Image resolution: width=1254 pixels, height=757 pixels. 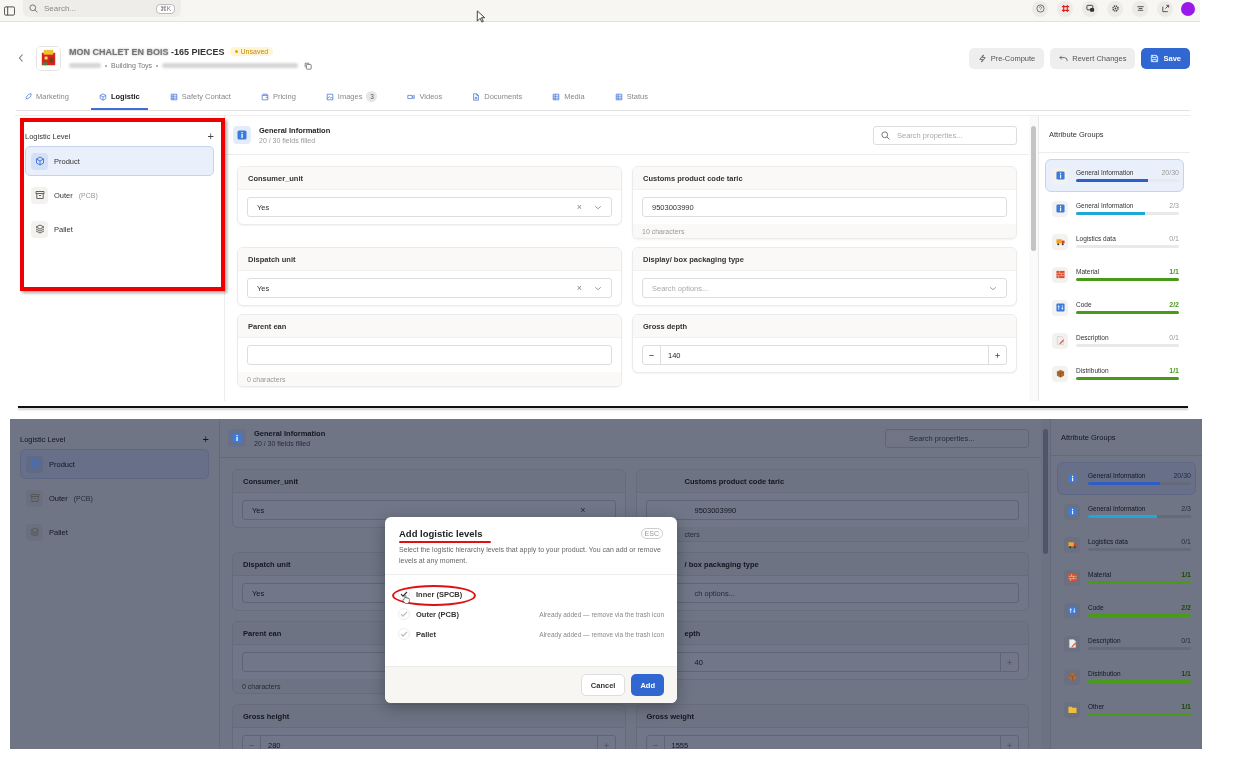 What do you see at coordinates (147, 51) in the screenshot?
I see `product-title: MON CHALET EN BOIS -165 PIECES` at bounding box center [147, 51].